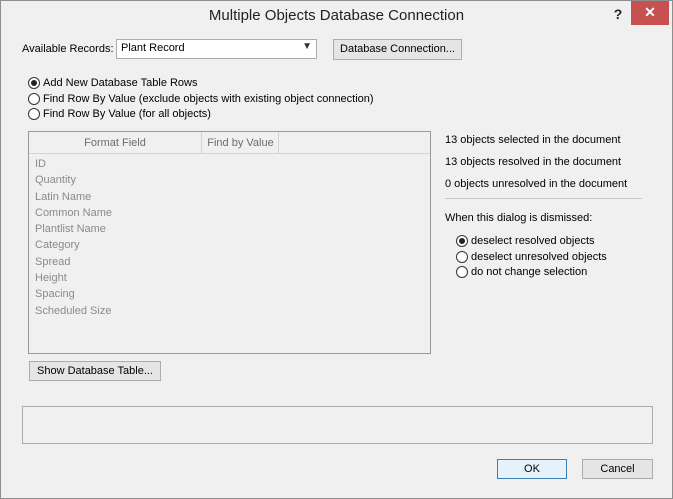  I want to click on radio-label: deselect unresolved objects, so click(539, 257).